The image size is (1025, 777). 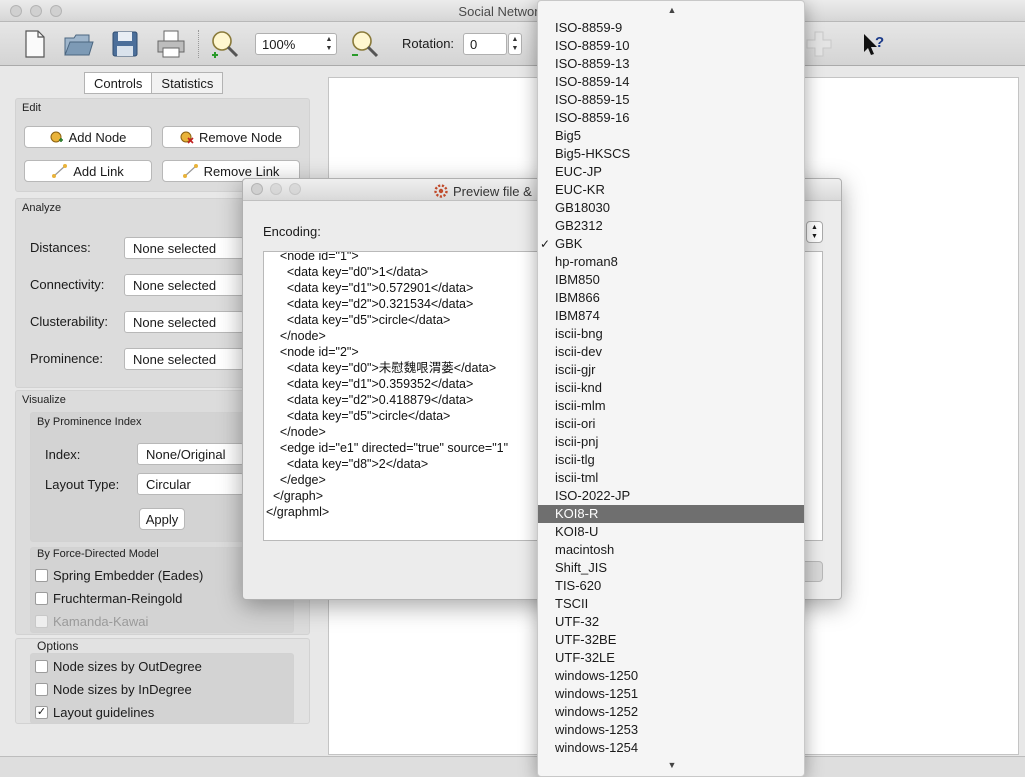 I want to click on add-node-button: Add Node, so click(x=88, y=137).